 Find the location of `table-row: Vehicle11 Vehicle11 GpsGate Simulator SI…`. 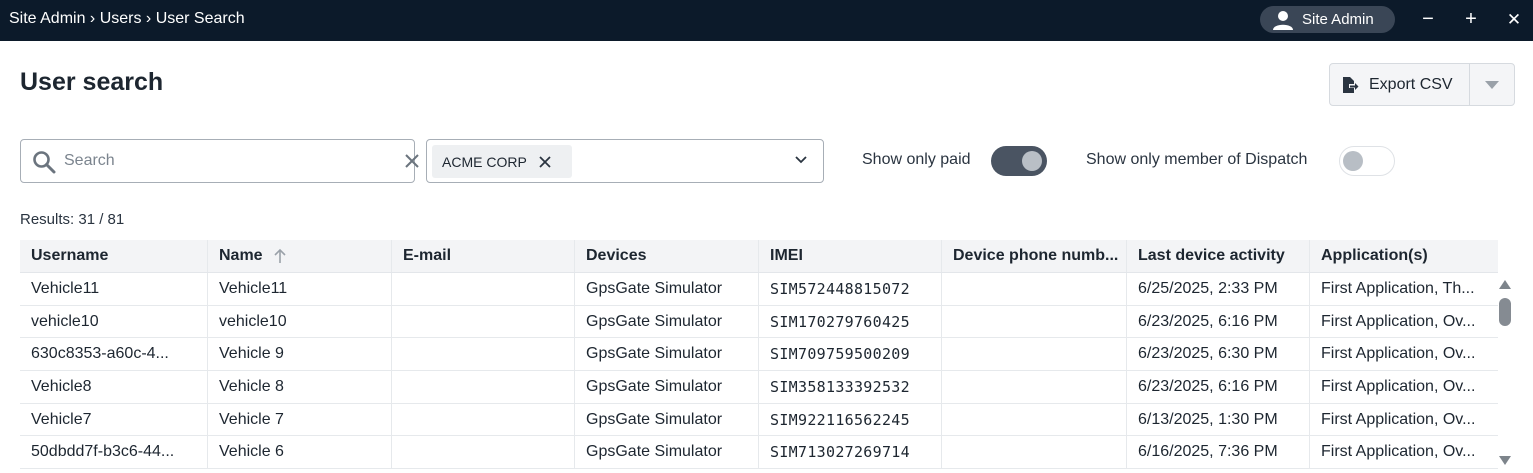

table-row: Vehicle11 Vehicle11 GpsGate Simulator SI… is located at coordinates (759, 289).